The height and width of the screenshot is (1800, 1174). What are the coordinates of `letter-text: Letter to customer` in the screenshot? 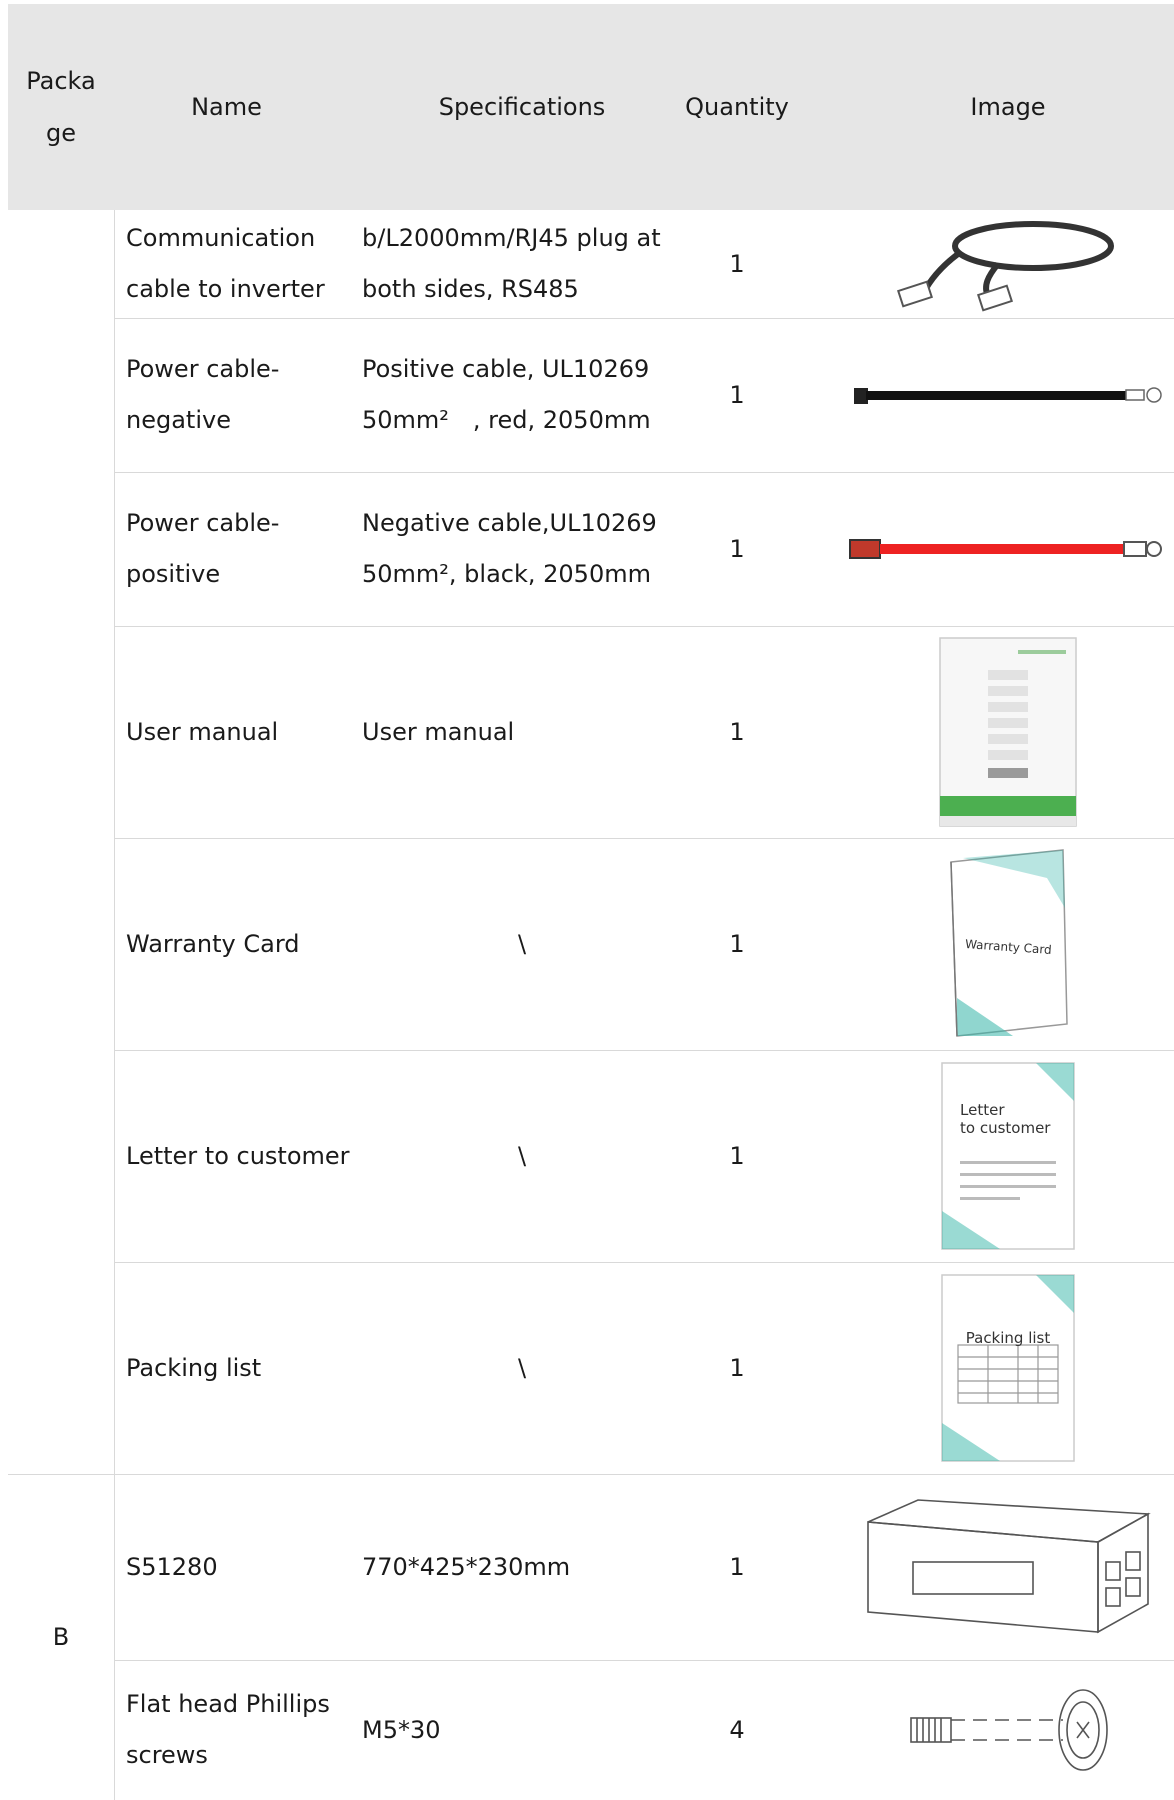 It's located at (1005, 1119).